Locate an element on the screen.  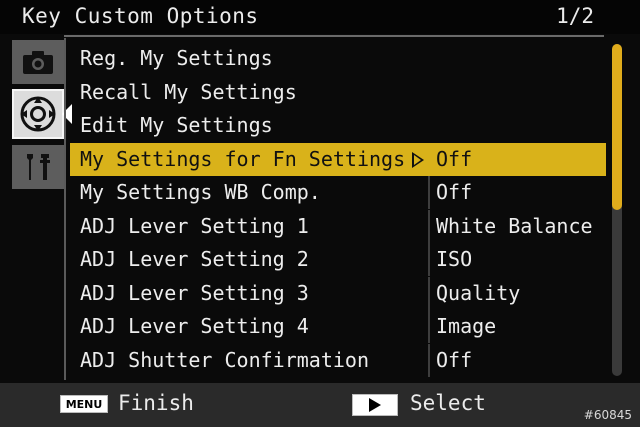
header-divider is located at coordinates (334, 36).